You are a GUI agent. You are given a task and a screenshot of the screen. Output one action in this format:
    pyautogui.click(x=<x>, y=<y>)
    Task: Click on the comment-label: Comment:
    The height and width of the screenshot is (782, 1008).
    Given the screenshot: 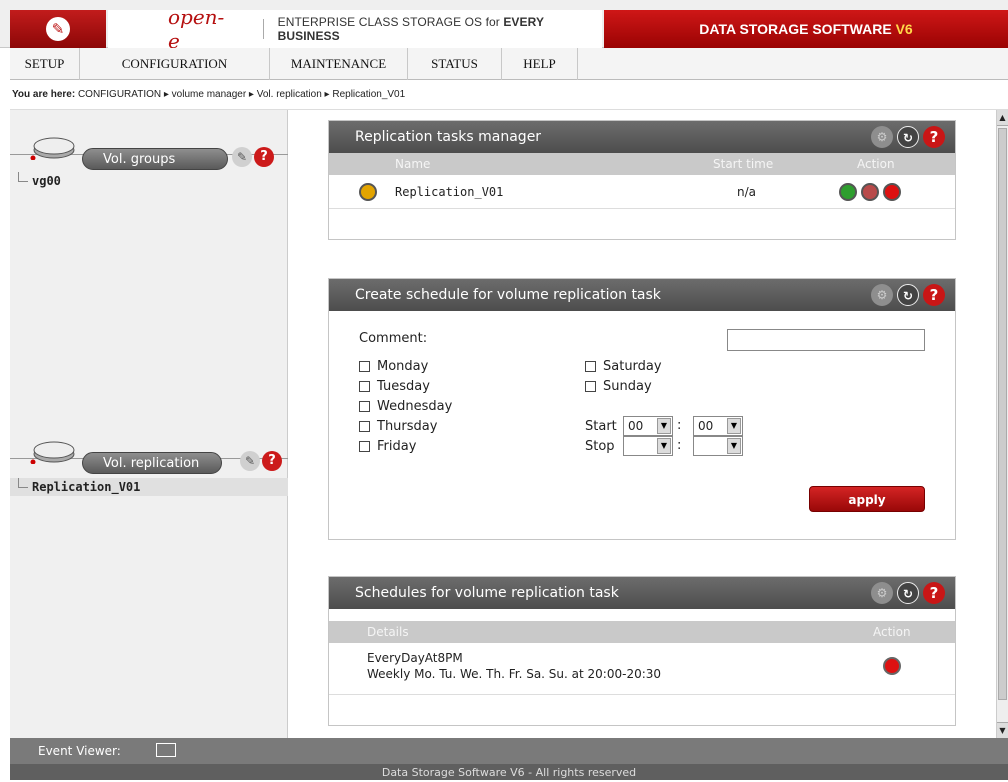 What is the action you would take?
    pyautogui.click(x=393, y=338)
    